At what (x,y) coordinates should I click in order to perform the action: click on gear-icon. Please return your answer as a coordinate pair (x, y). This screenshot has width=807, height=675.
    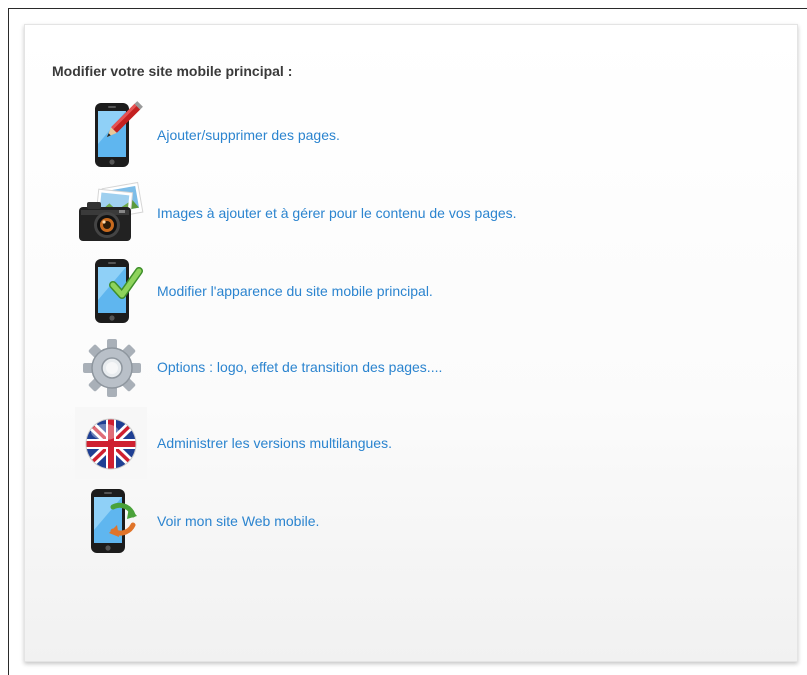
    Looking at the image, I should click on (111, 367).